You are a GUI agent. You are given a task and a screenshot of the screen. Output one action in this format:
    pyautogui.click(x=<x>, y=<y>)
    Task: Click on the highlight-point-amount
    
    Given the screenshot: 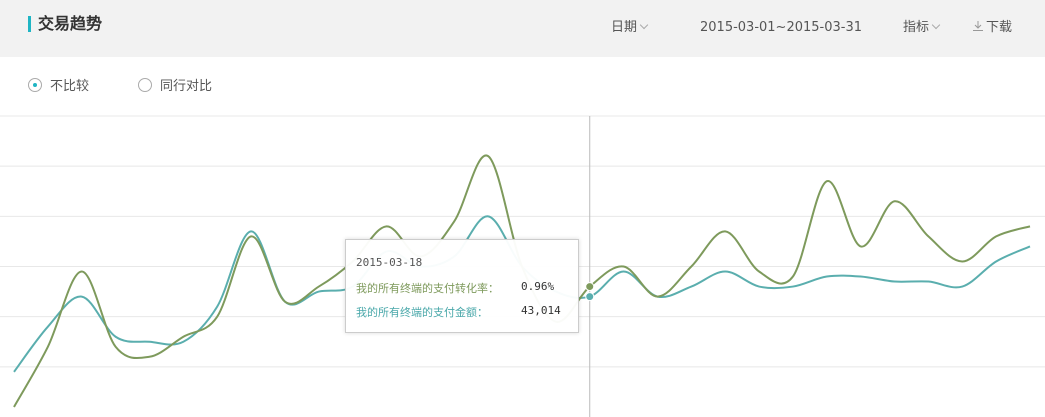 What is the action you would take?
    pyautogui.click(x=590, y=297)
    